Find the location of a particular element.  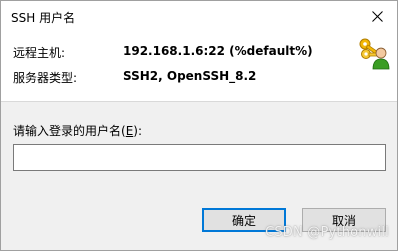

window-title: SSH 用户名 is located at coordinates (43, 18).